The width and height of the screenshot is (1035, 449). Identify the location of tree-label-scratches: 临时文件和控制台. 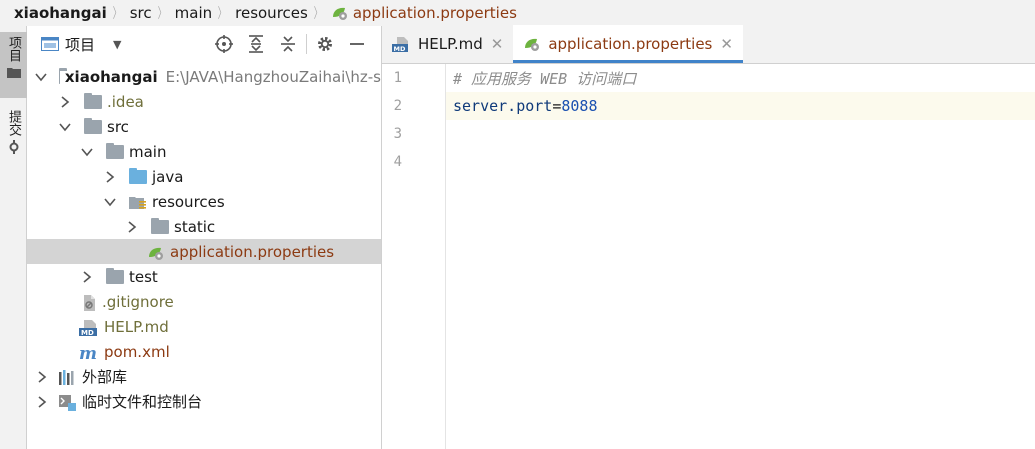
(142, 402).